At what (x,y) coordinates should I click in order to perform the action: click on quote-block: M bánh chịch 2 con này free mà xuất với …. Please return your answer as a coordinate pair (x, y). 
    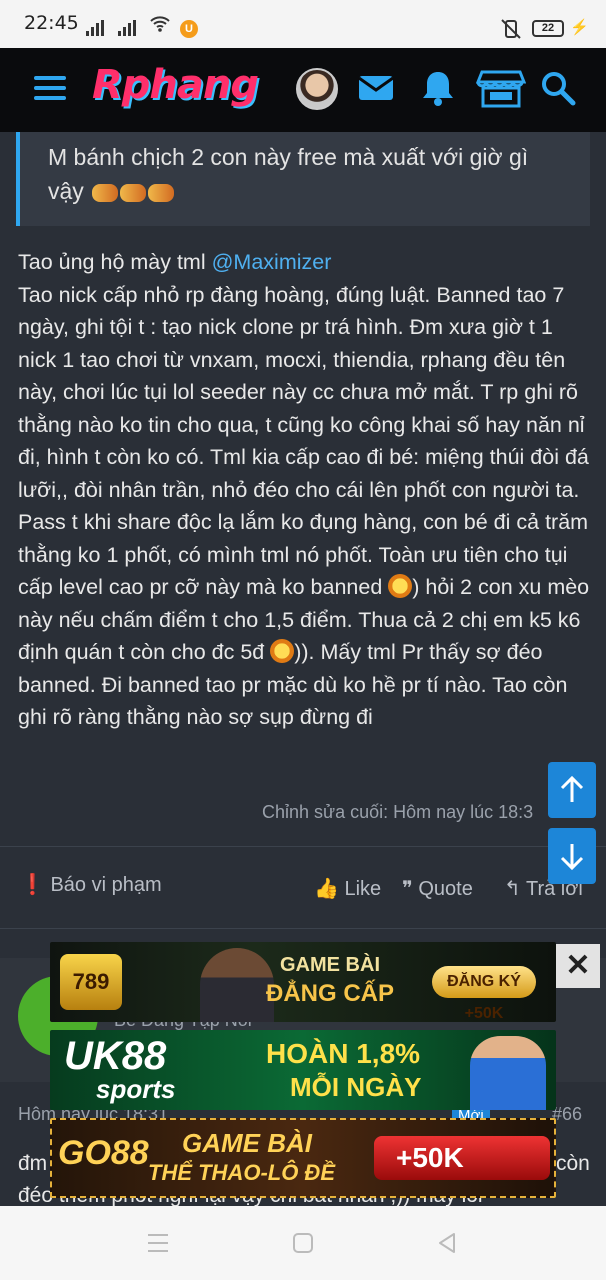
    Looking at the image, I should click on (303, 179).